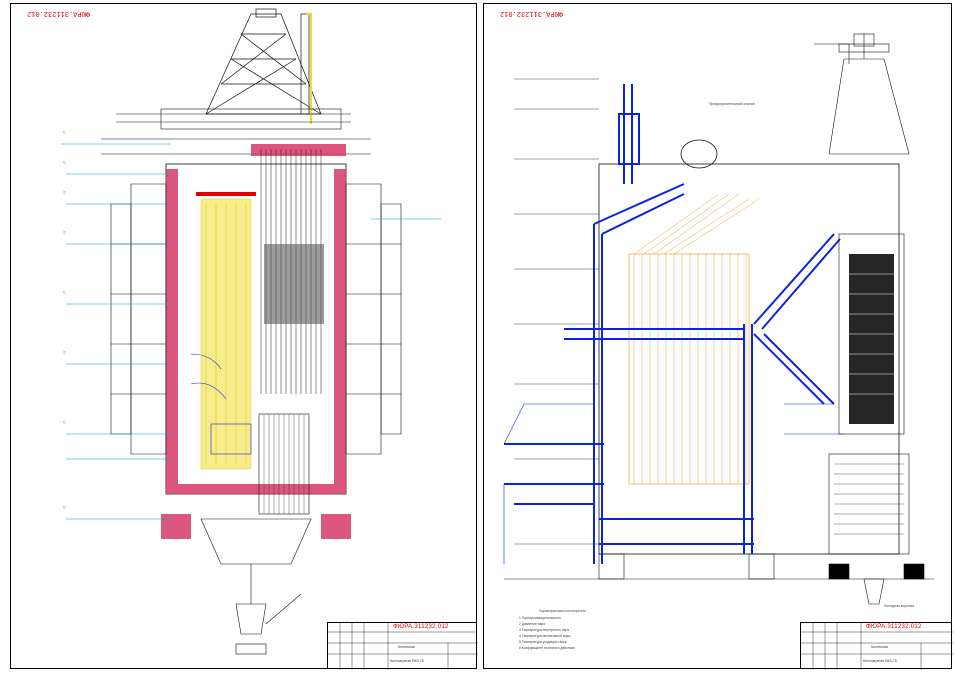 The image size is (955, 673). I want to click on drum-callout: Предохранительный клапан, so click(732, 104).